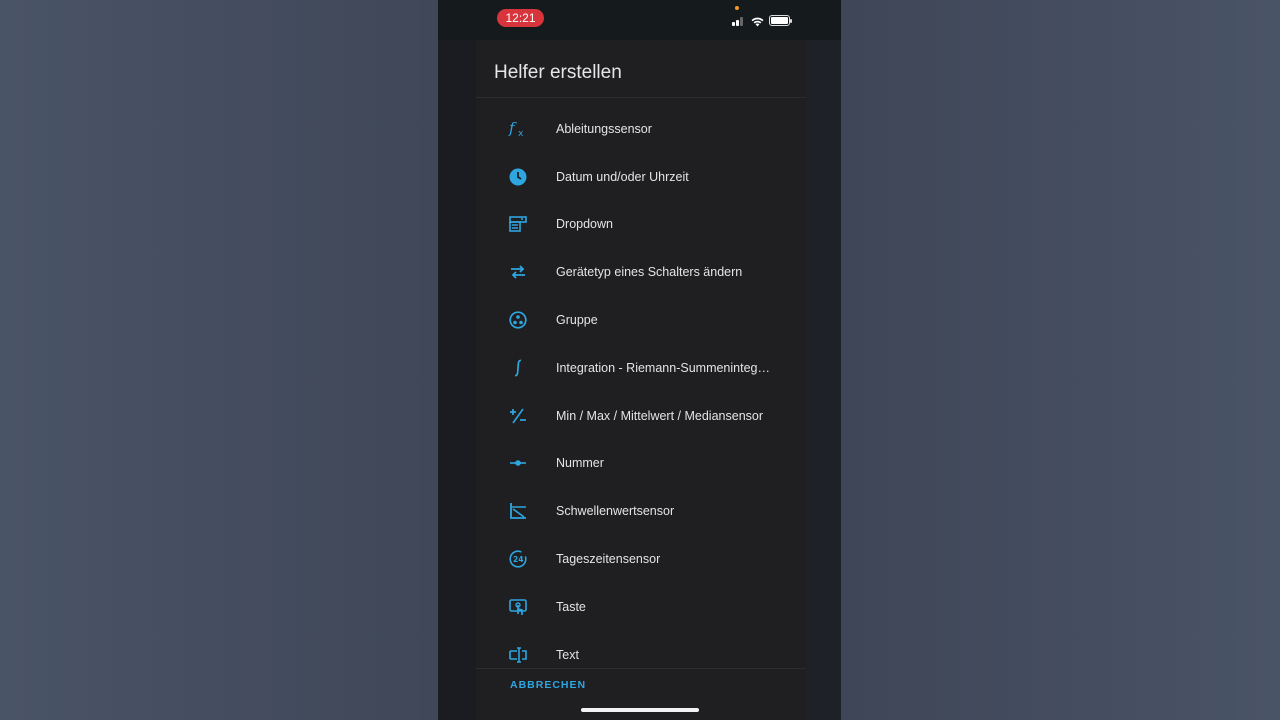  Describe the element at coordinates (518, 607) in the screenshot. I see `gesture-tap-button-icon` at that location.